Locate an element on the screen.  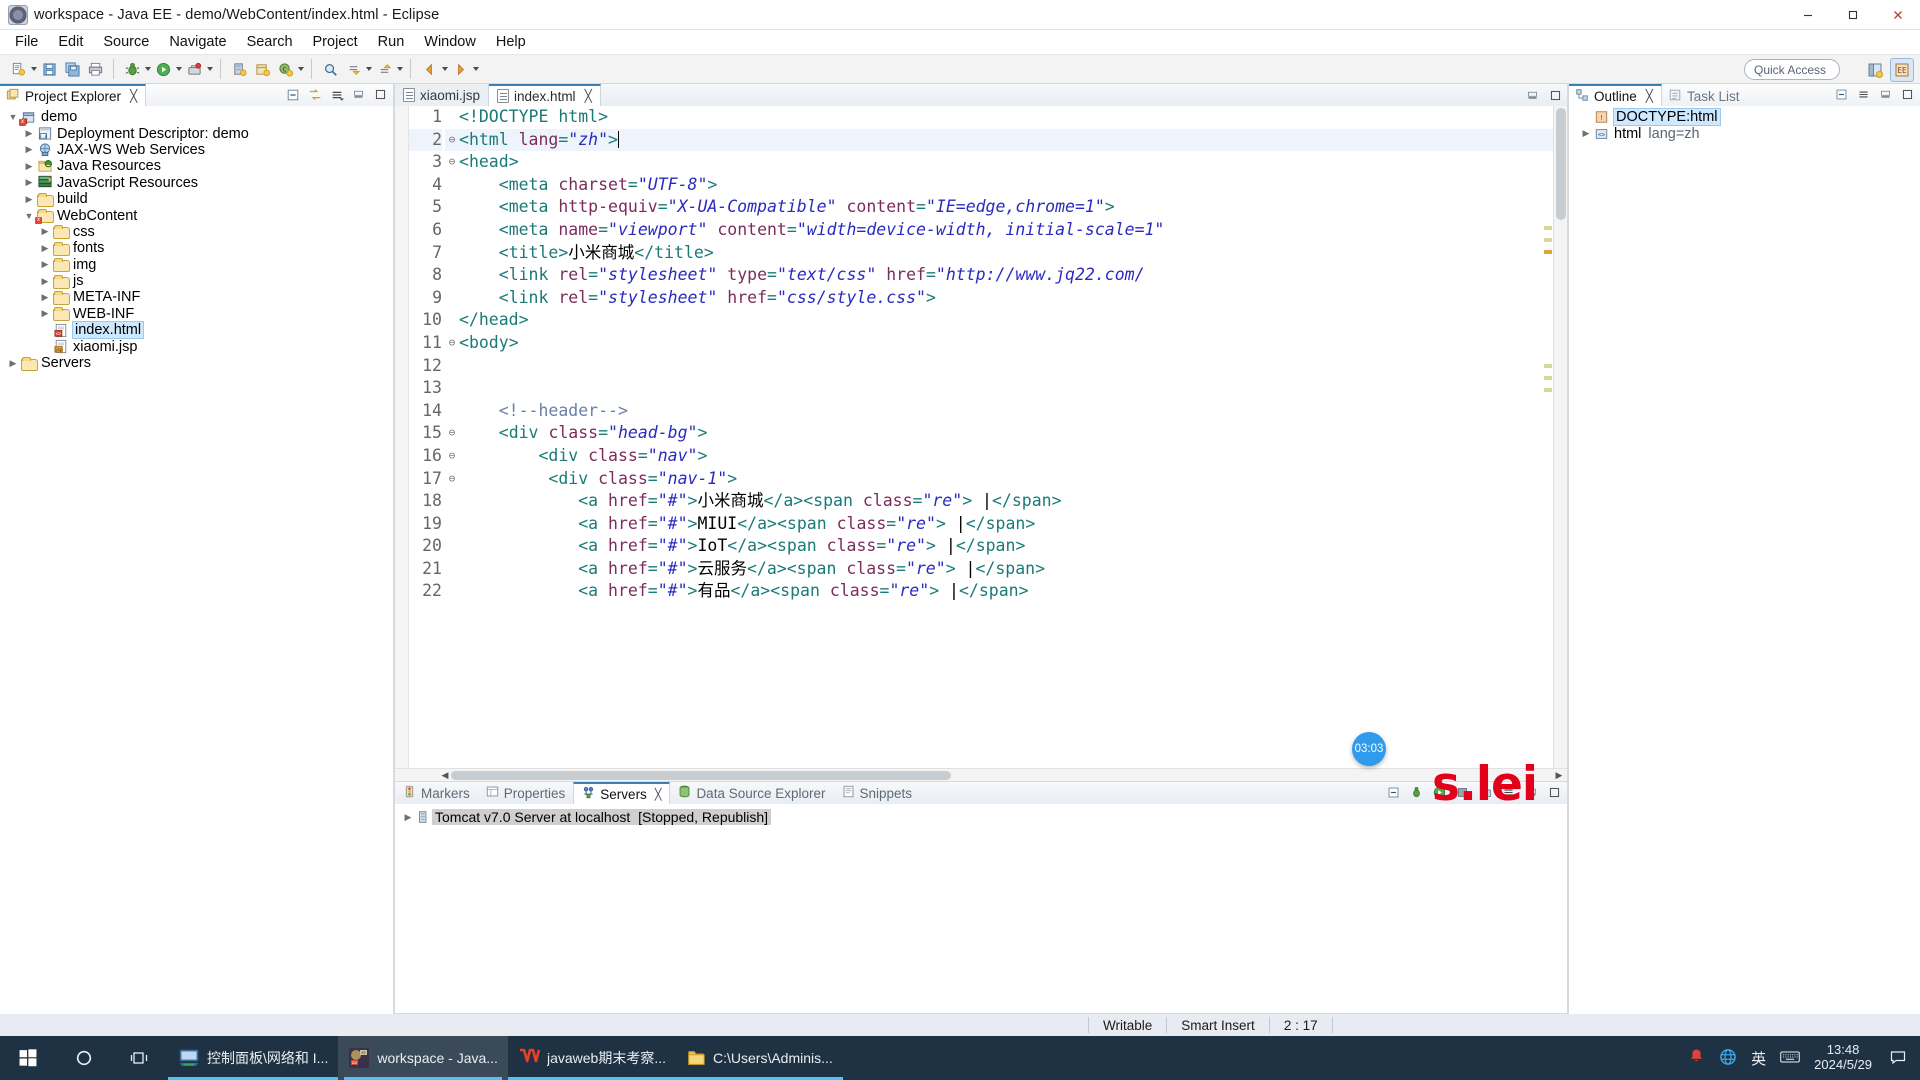
search-icon is located at coordinates (330, 69).